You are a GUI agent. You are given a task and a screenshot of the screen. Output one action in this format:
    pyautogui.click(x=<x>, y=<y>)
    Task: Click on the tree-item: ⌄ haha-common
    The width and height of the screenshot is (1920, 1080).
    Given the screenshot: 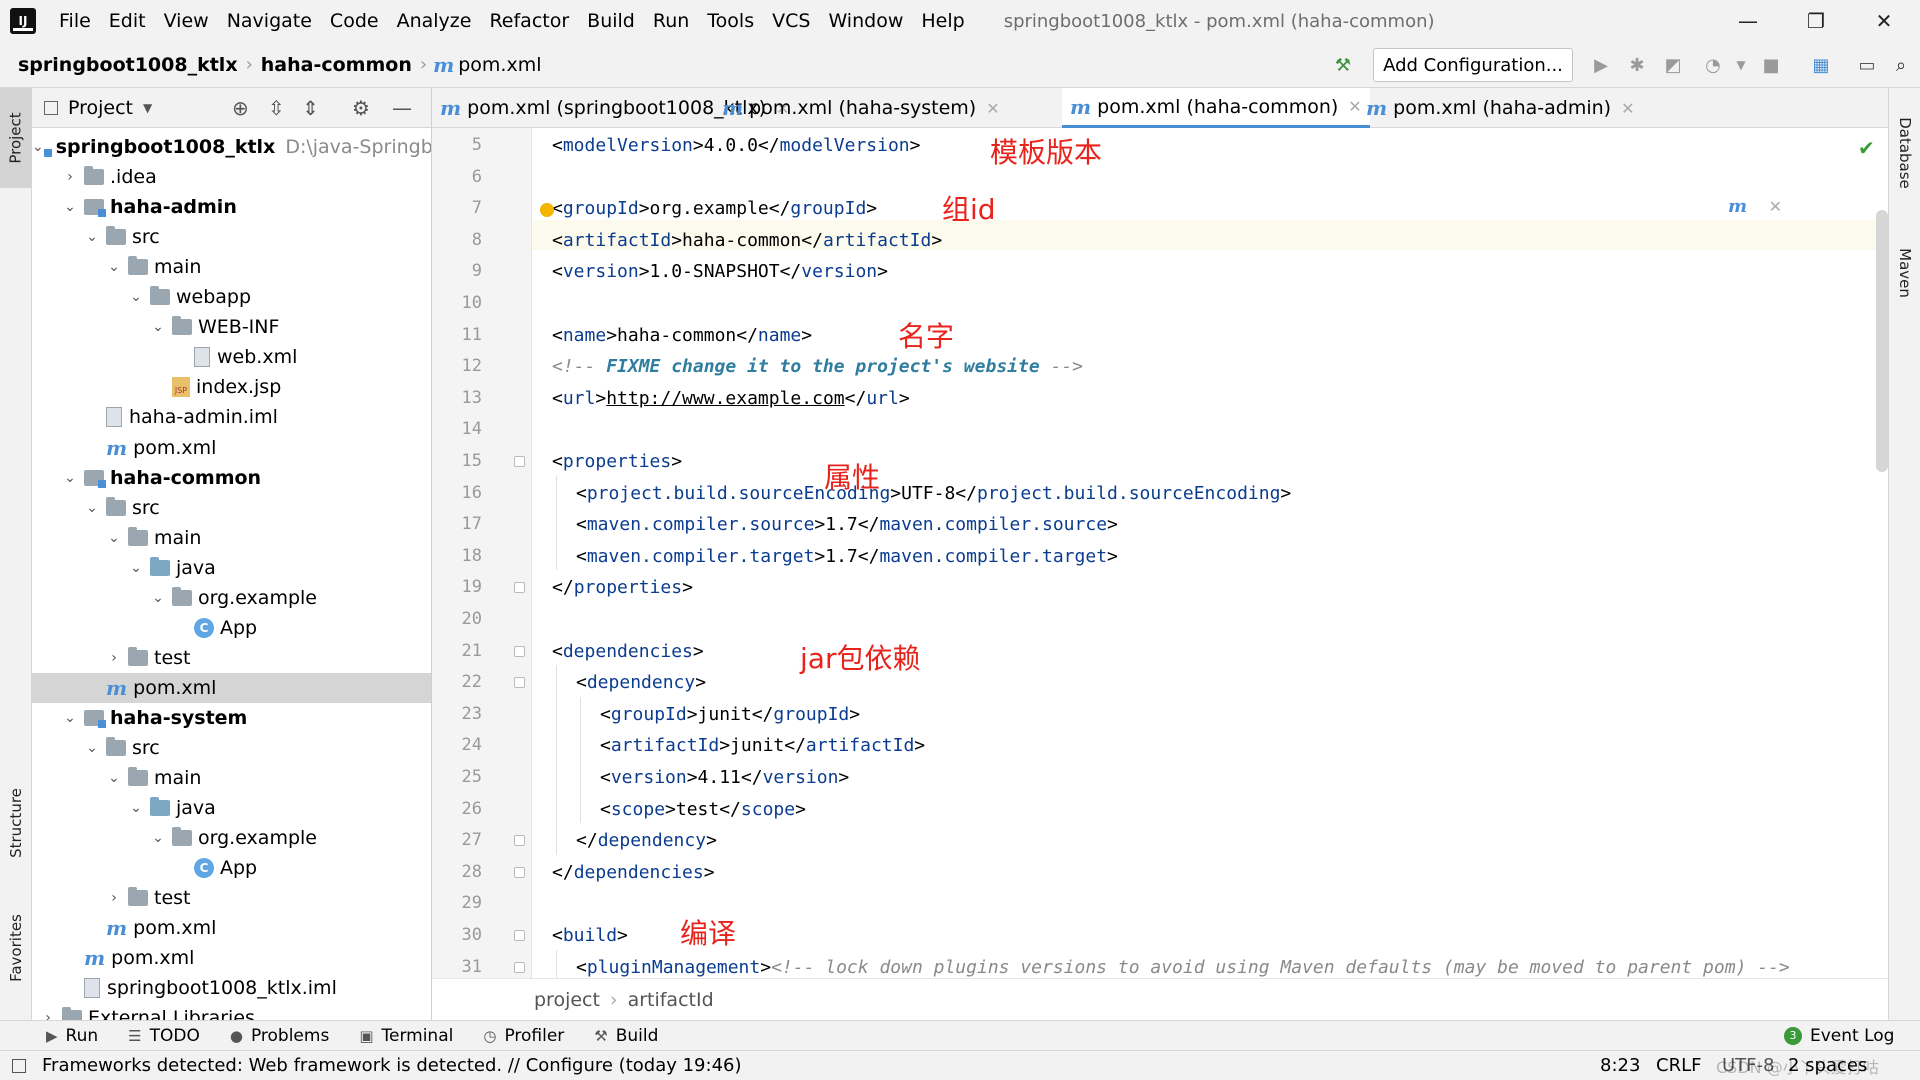 What is the action you would take?
    pyautogui.click(x=231, y=478)
    